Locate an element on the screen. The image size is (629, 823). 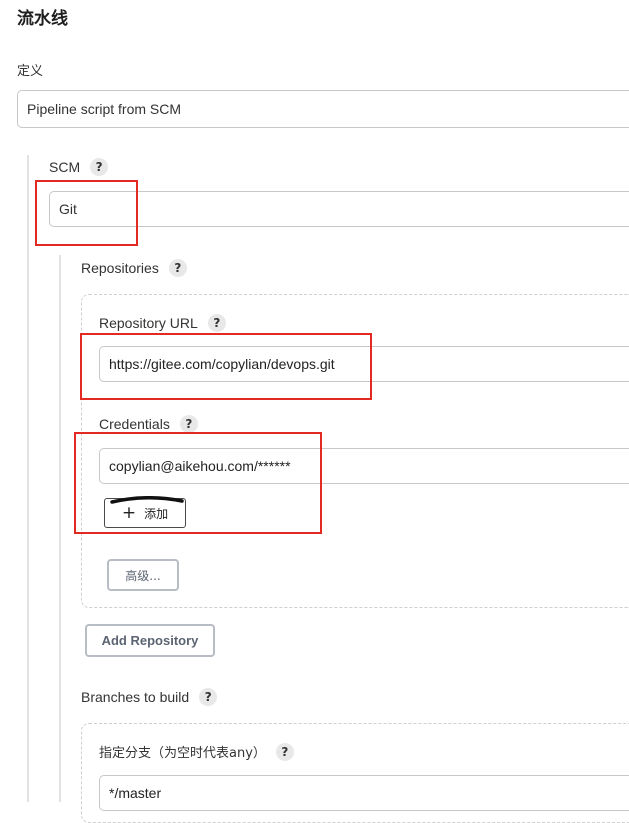
branch-specifier-field-label: 指定分支（为空时代表any） ? is located at coordinates (196, 751).